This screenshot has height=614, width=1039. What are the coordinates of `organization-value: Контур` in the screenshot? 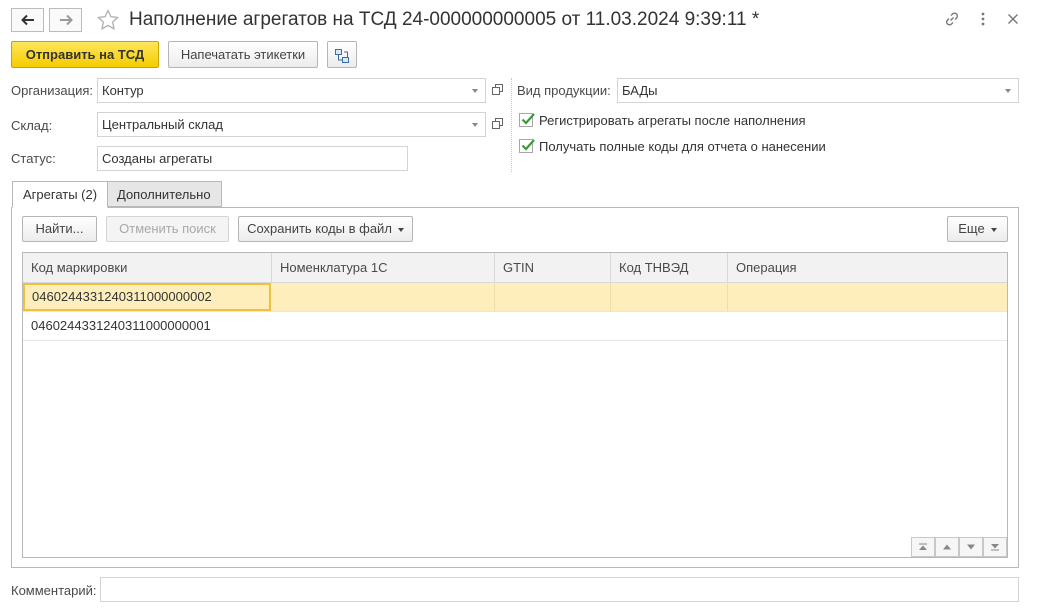 It's located at (123, 90).